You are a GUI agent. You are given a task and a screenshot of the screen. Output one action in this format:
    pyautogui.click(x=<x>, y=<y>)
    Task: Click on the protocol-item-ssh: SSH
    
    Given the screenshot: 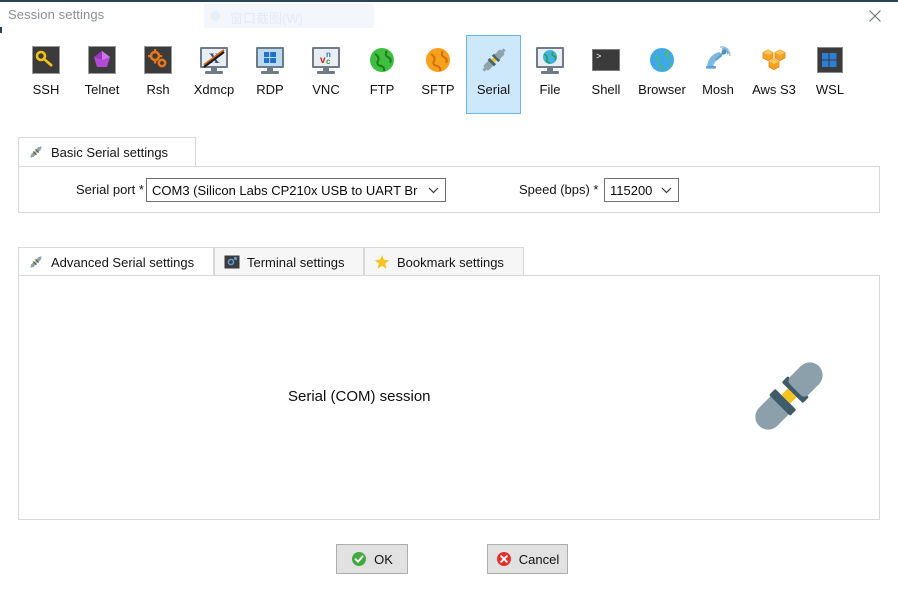 What is the action you would take?
    pyautogui.click(x=46, y=74)
    